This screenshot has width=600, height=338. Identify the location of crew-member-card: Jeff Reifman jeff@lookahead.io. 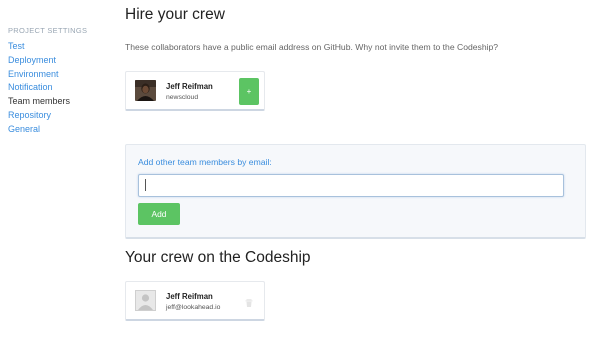
(195, 301).